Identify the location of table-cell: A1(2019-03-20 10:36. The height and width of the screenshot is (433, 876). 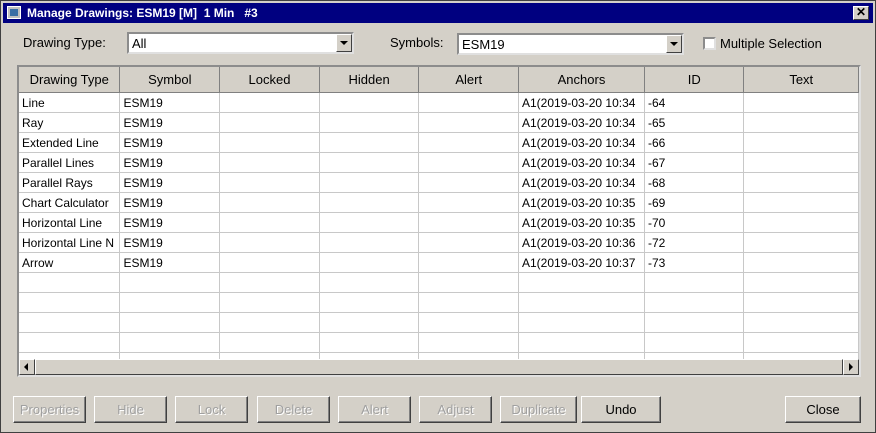
(581, 242).